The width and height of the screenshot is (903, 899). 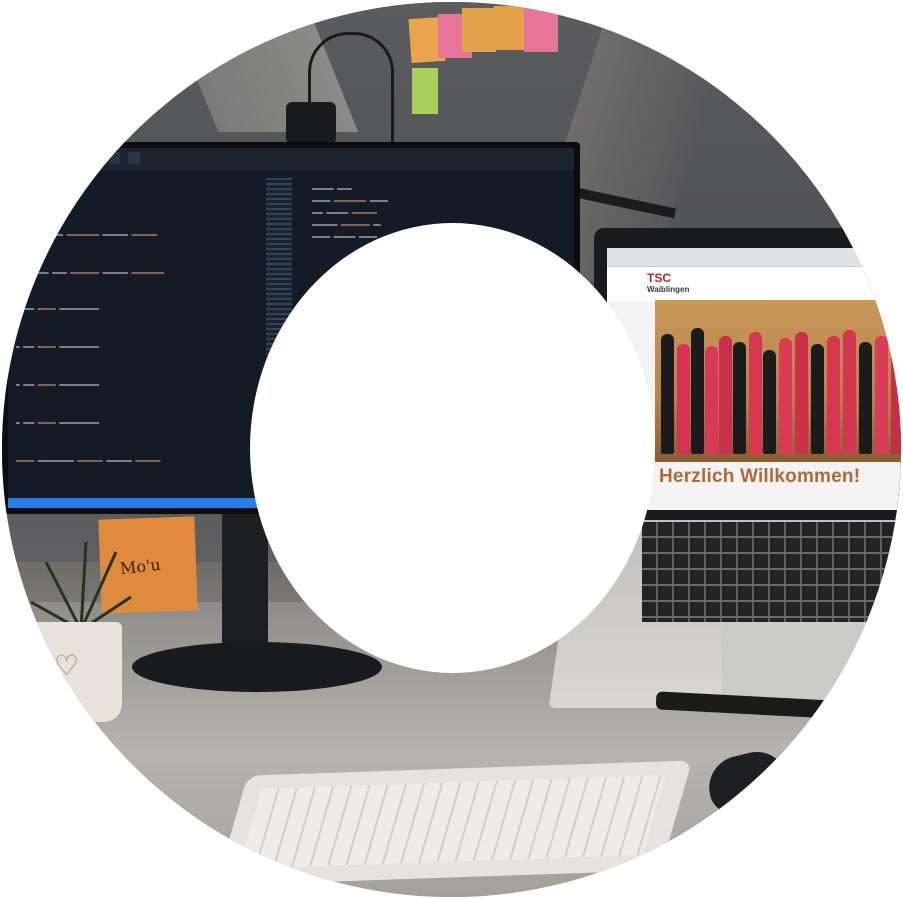 I want to click on code-line: ═══ ══════ ═══════, so click(x=345, y=213).